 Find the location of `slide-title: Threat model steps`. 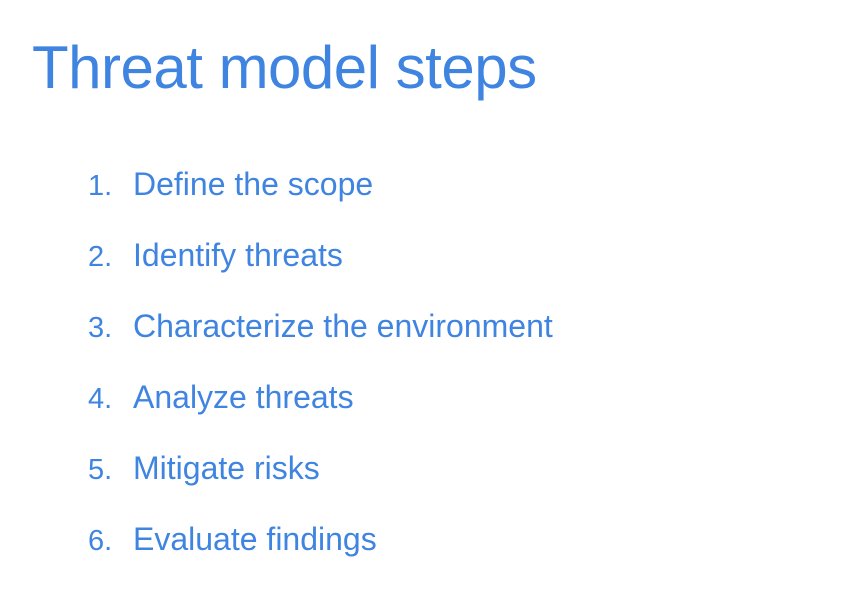

slide-title: Threat model steps is located at coordinates (284, 67).